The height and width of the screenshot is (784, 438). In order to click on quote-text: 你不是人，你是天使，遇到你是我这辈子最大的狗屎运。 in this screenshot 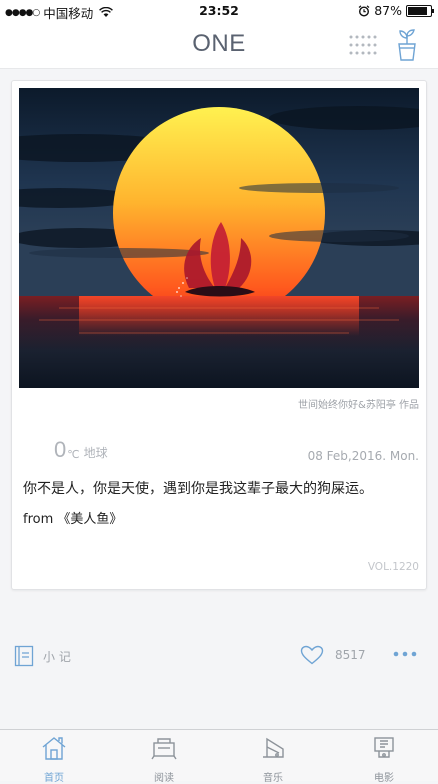, I will do `click(198, 489)`.